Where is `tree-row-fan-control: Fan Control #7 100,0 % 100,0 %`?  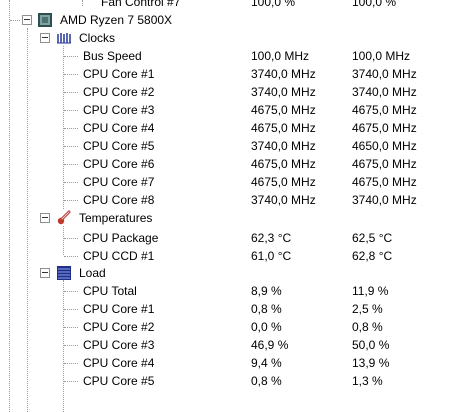
tree-row-fan-control: Fan Control #7 100,0 % 100,0 % is located at coordinates (225, 5).